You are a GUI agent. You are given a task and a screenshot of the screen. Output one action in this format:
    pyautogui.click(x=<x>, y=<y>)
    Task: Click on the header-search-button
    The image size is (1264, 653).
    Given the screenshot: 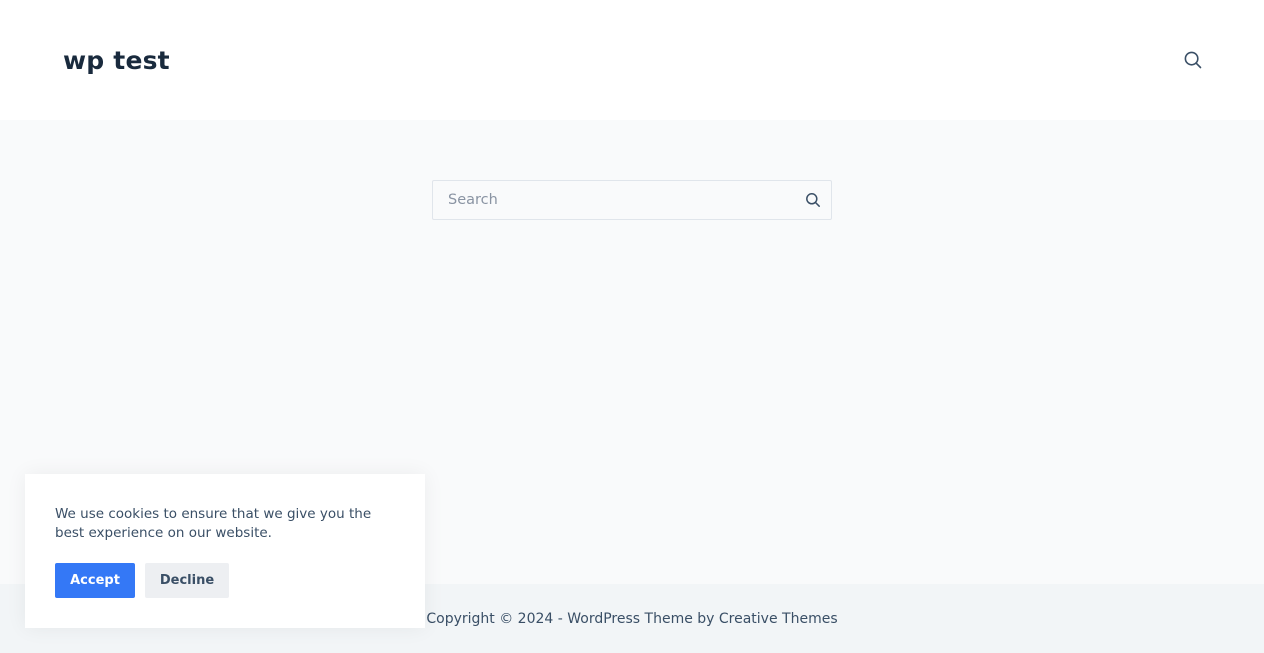 What is the action you would take?
    pyautogui.click(x=1193, y=60)
    